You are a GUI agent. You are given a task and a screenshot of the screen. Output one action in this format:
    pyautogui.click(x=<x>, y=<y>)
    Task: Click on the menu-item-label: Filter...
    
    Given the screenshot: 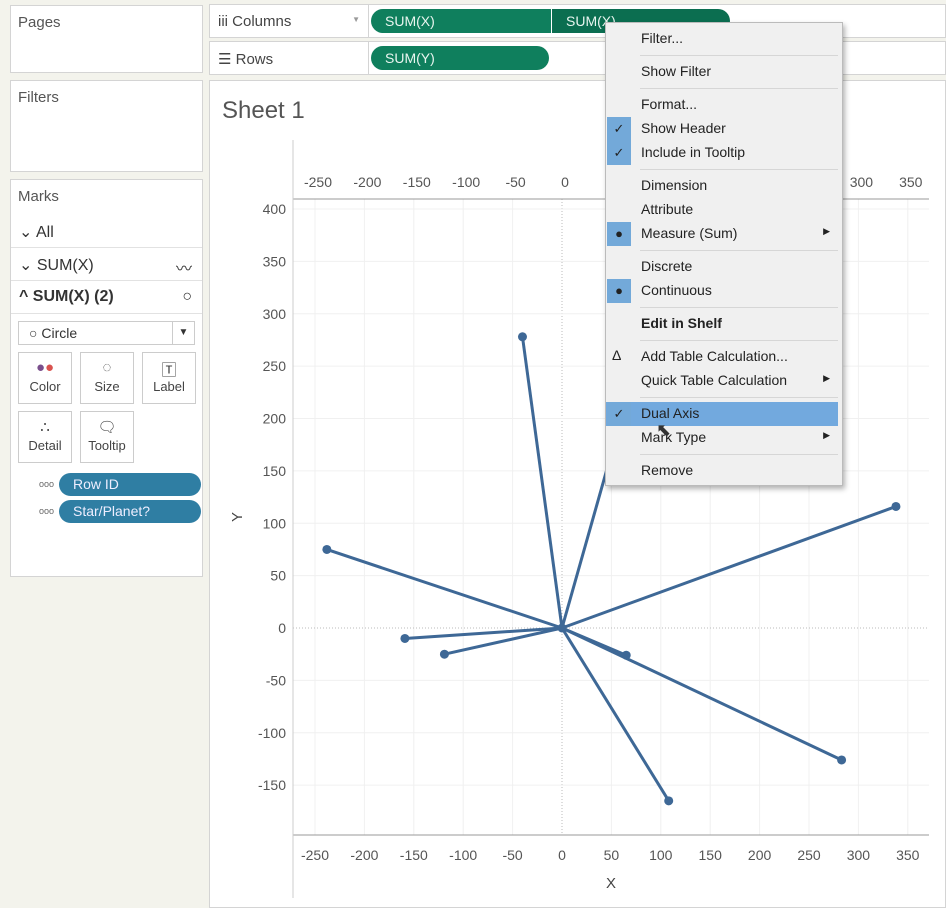 What is the action you would take?
    pyautogui.click(x=662, y=38)
    